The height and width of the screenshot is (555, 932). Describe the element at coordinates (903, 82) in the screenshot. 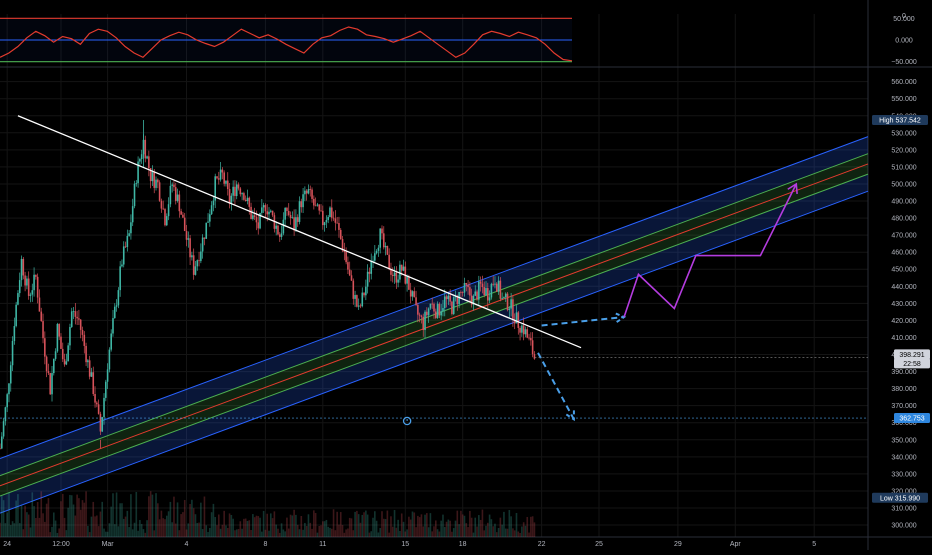

I see `price-tick-label: 560.000` at that location.